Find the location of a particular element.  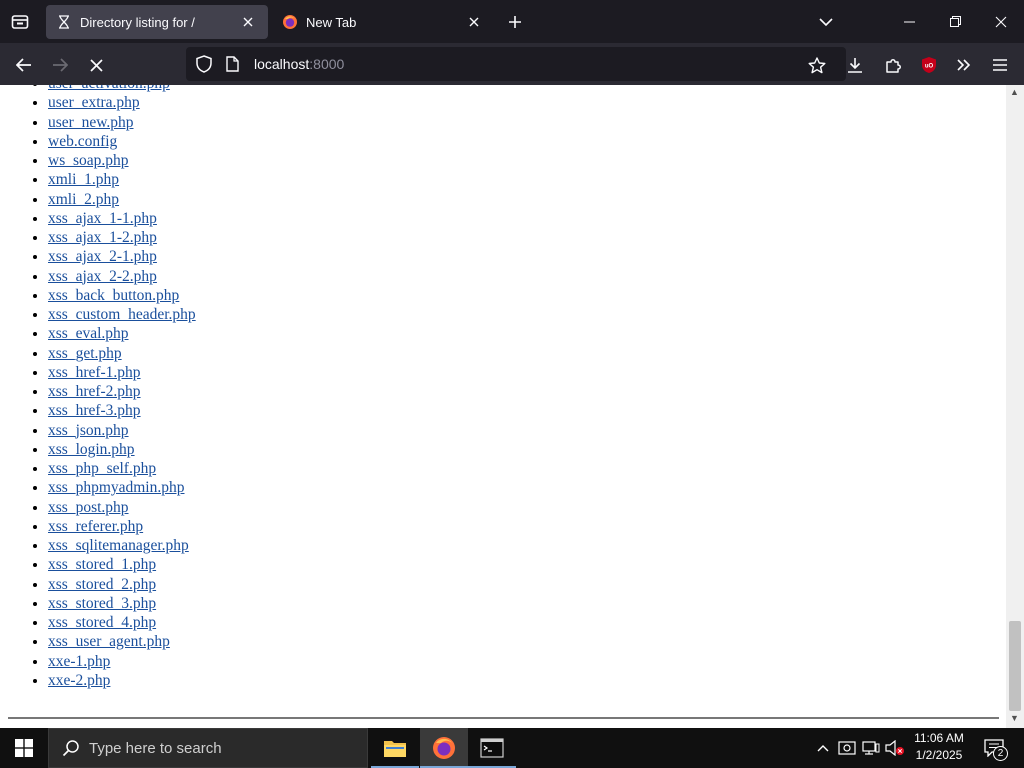

url-port: :8000 is located at coordinates (327, 64).